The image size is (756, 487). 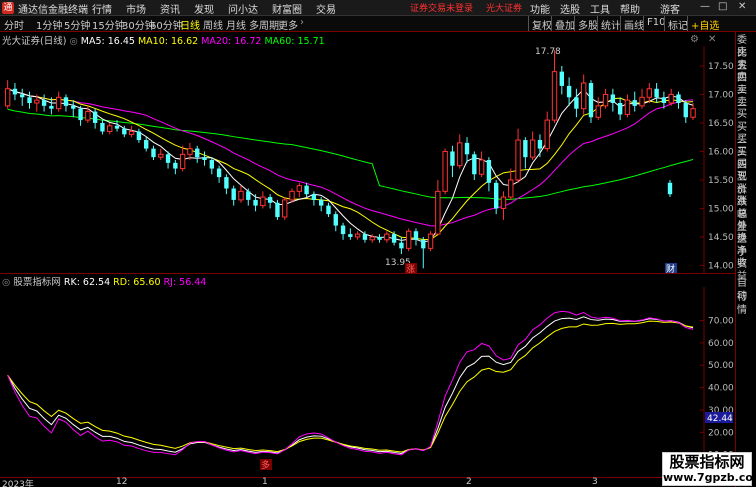 I want to click on tab-15min: 15分钟, so click(x=108, y=24).